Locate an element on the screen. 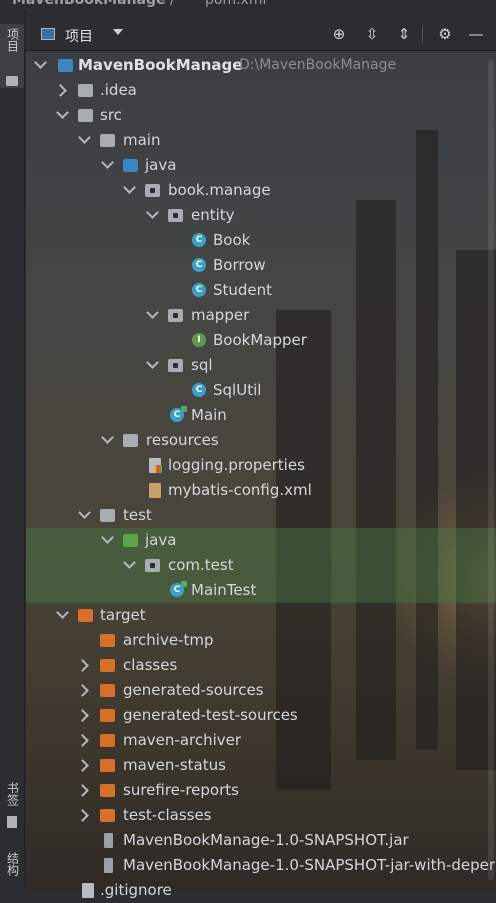  tree-label: target is located at coordinates (123, 615).